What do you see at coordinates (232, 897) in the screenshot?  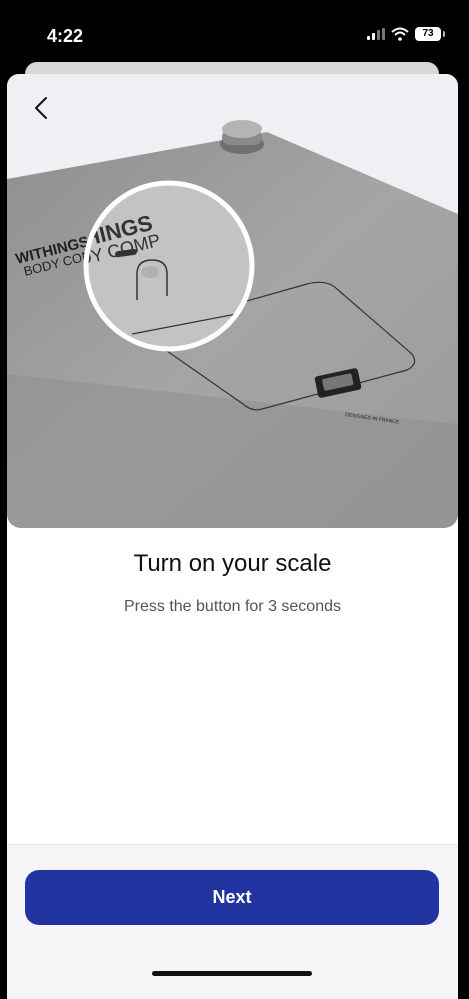 I see `next-button: Next` at bounding box center [232, 897].